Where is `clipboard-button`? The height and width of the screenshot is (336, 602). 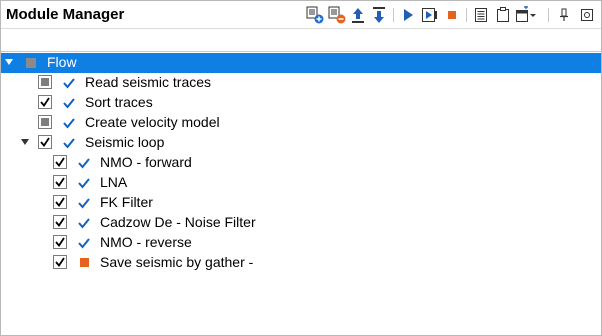
clipboard-button is located at coordinates (503, 15).